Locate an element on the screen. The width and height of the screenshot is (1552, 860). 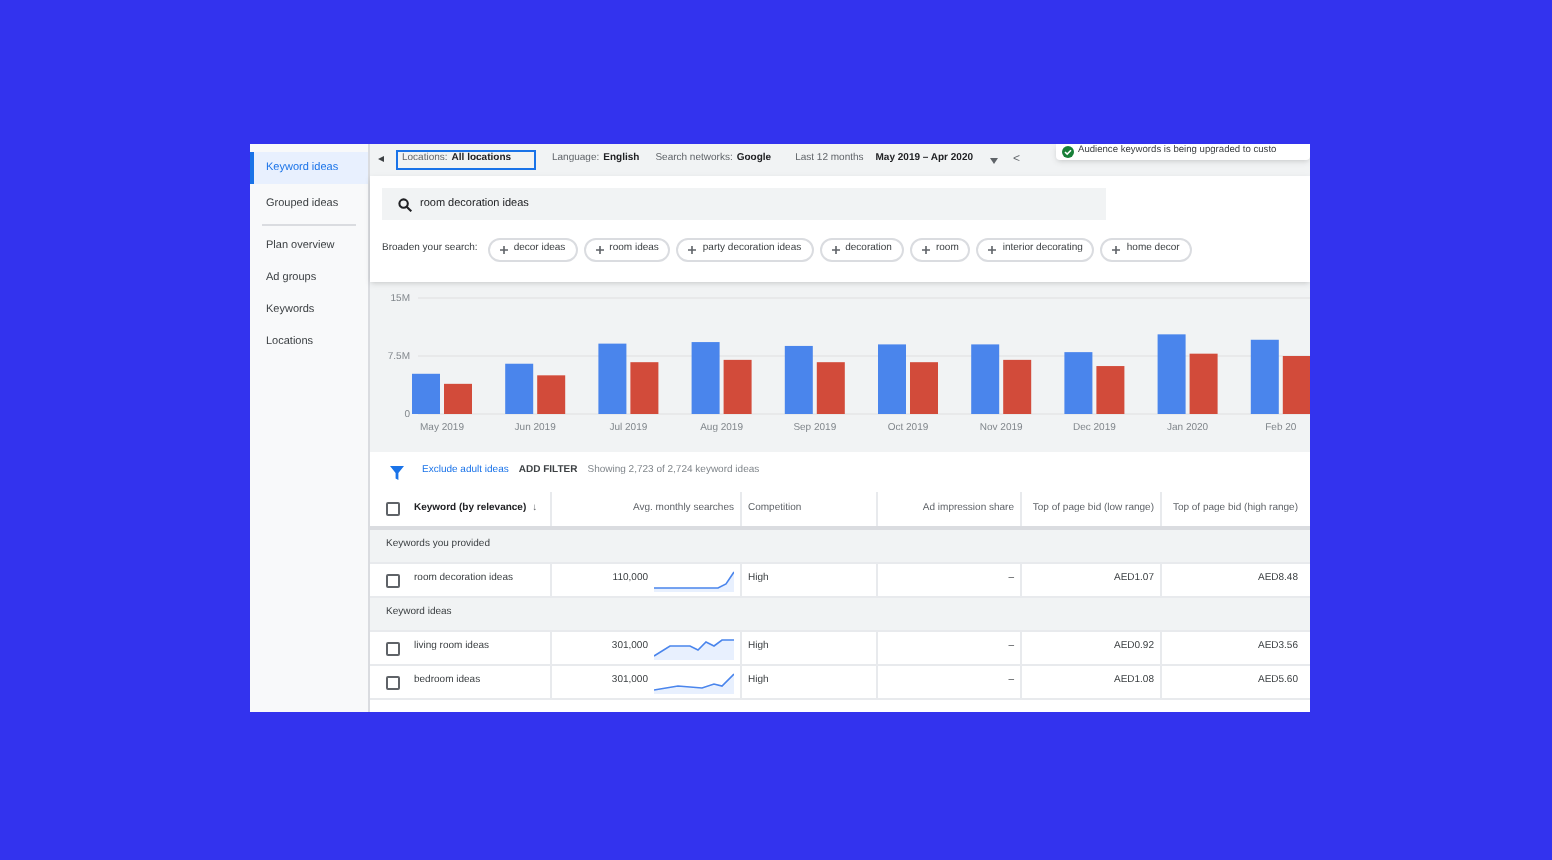
select-all-checkbox is located at coordinates (393, 509).